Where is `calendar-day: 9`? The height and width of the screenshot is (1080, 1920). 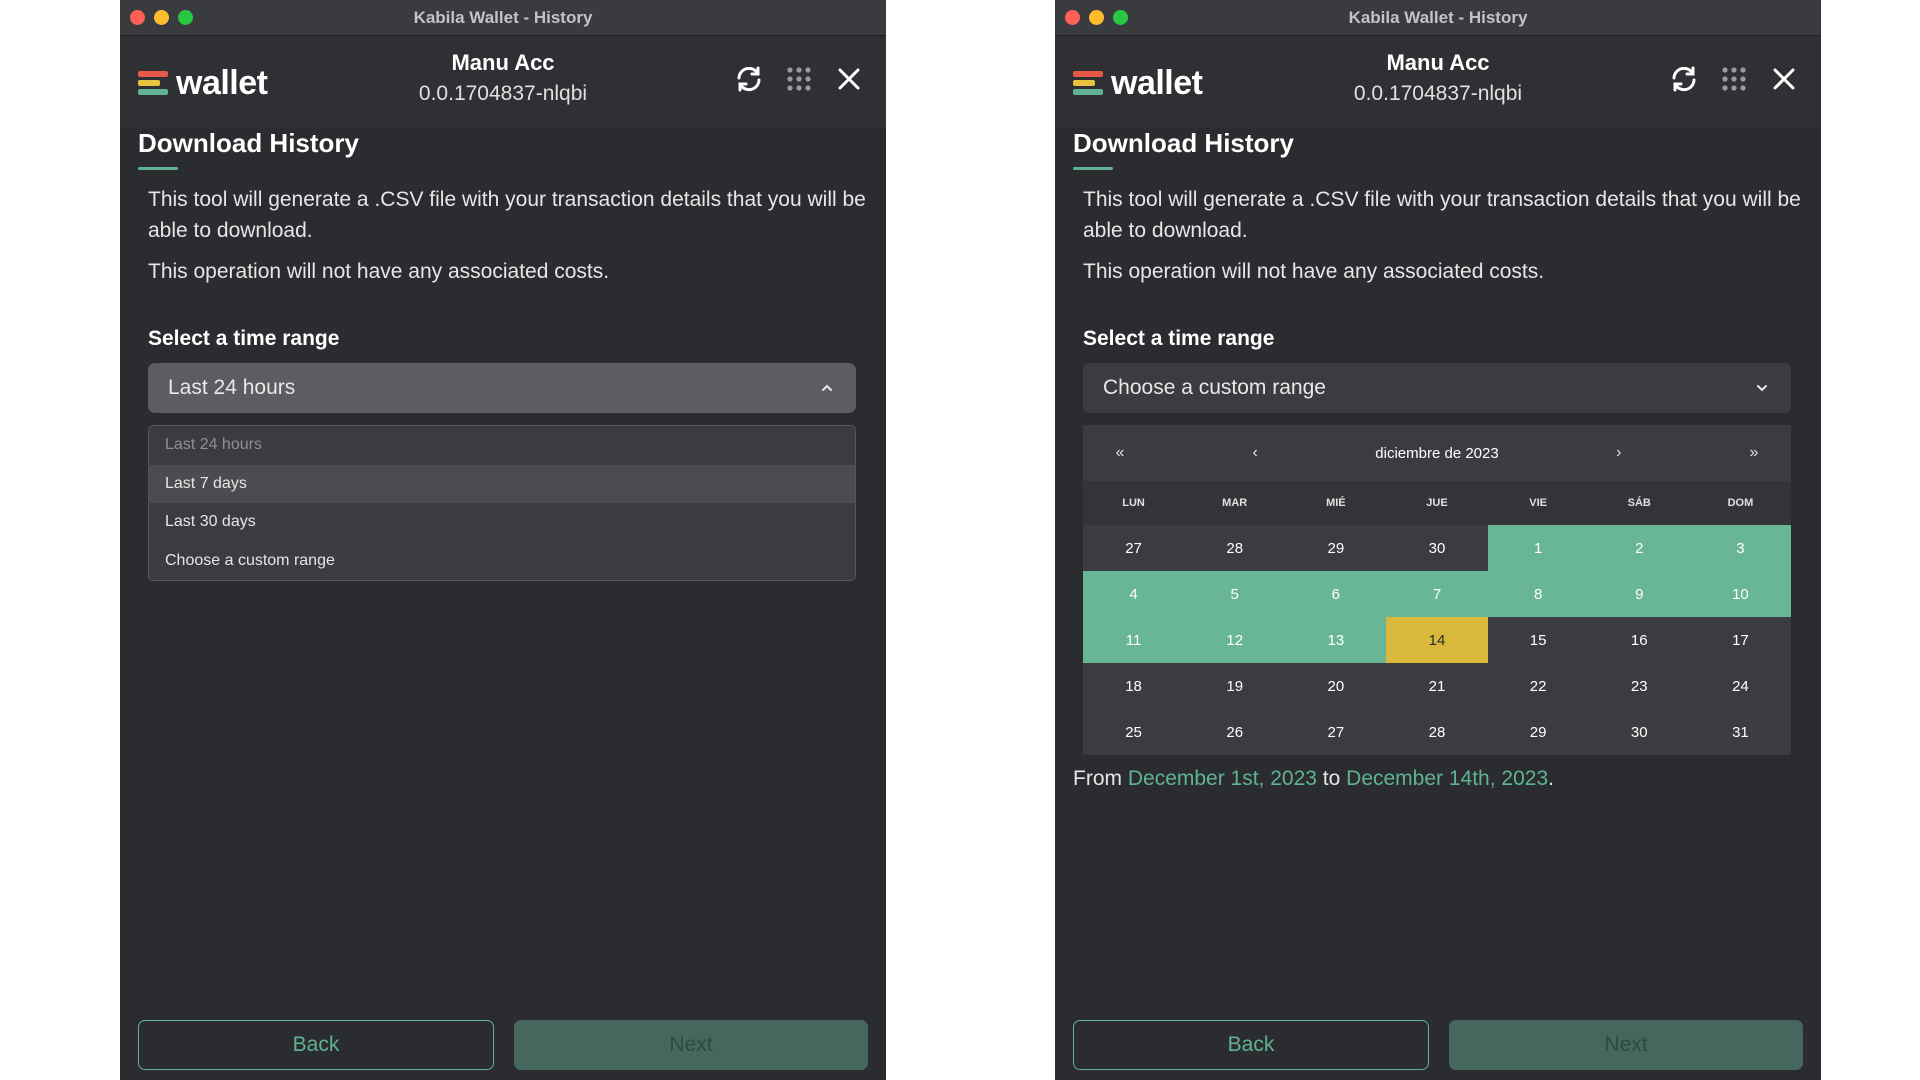 calendar-day: 9 is located at coordinates (1639, 594).